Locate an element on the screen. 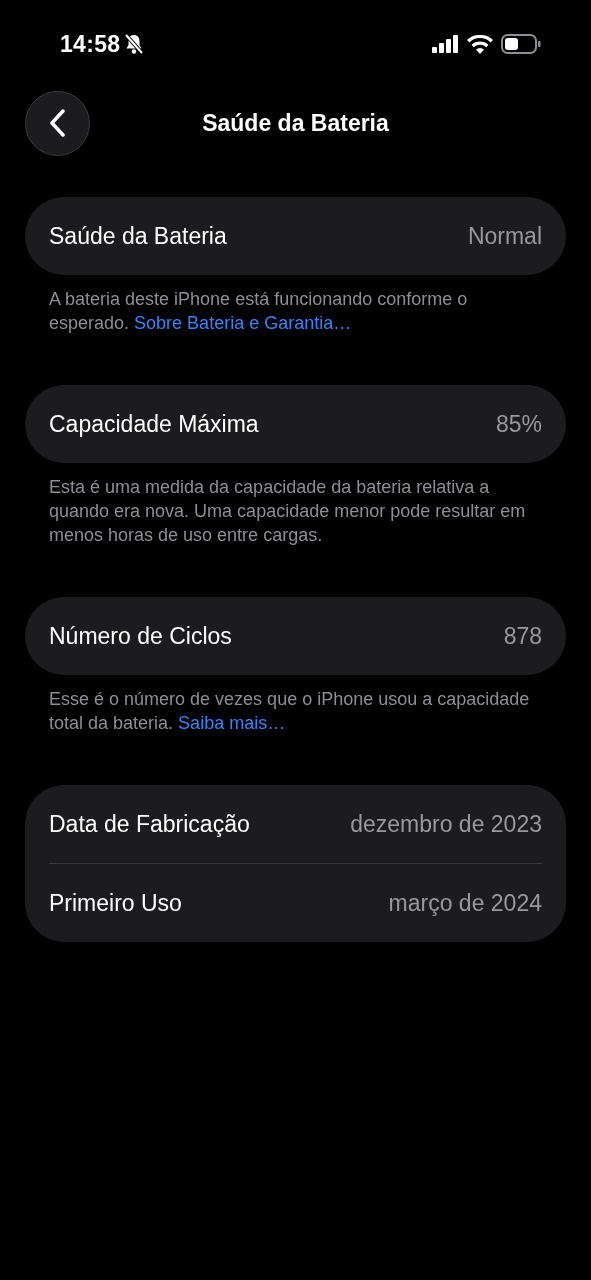 This screenshot has width=591, height=1280. row-label: Saúde da Bateria is located at coordinates (138, 236).